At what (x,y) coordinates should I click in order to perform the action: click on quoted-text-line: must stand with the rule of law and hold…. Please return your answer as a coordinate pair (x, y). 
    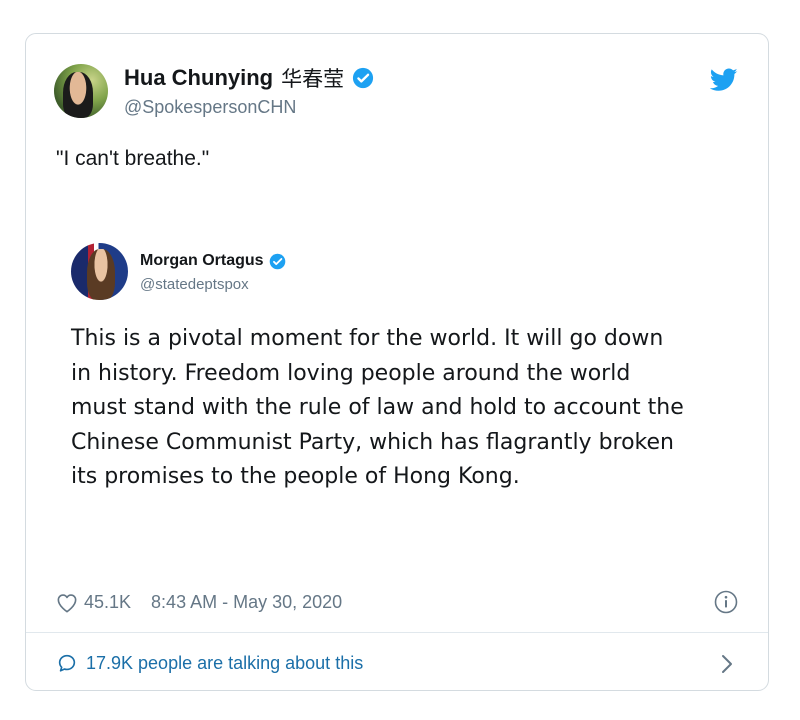
    Looking at the image, I should click on (377, 407).